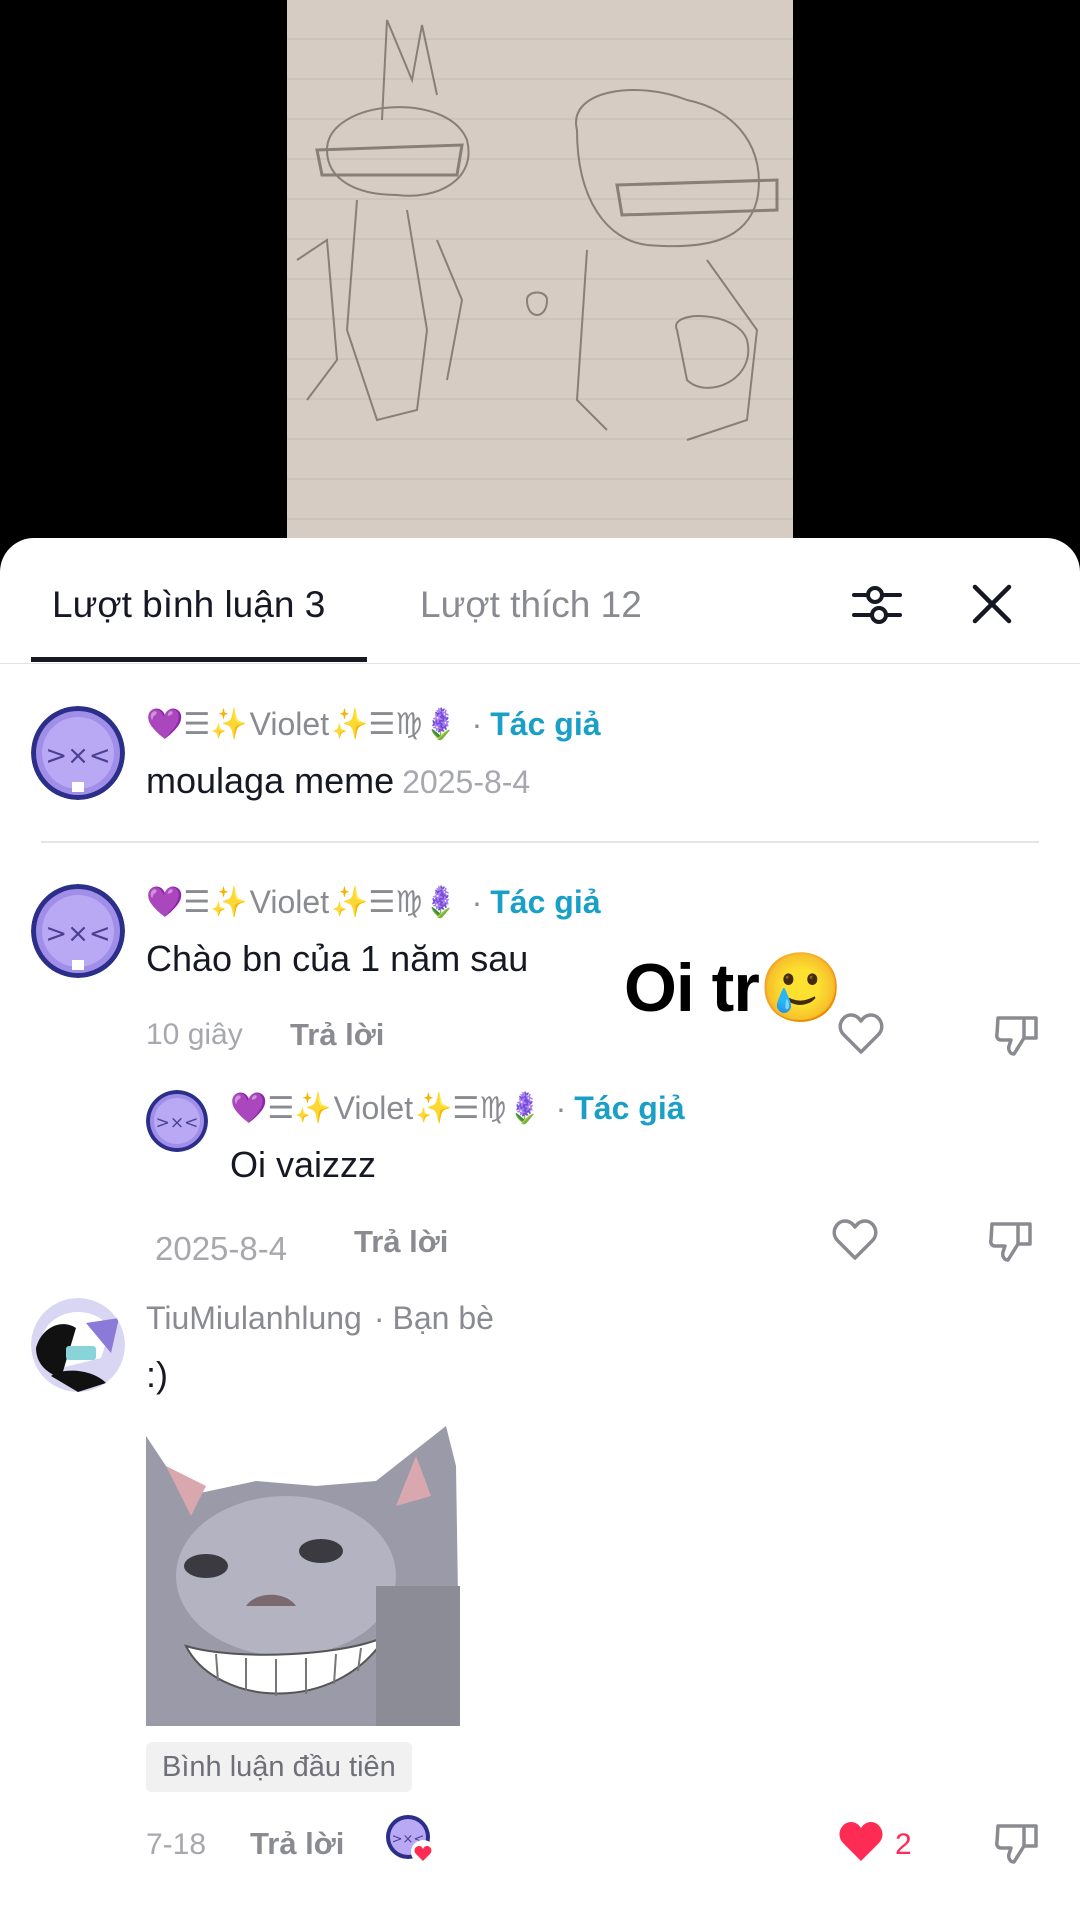 The height and width of the screenshot is (1920, 1080). What do you see at coordinates (194, 1034) in the screenshot?
I see `comment-time: 10 giây` at bounding box center [194, 1034].